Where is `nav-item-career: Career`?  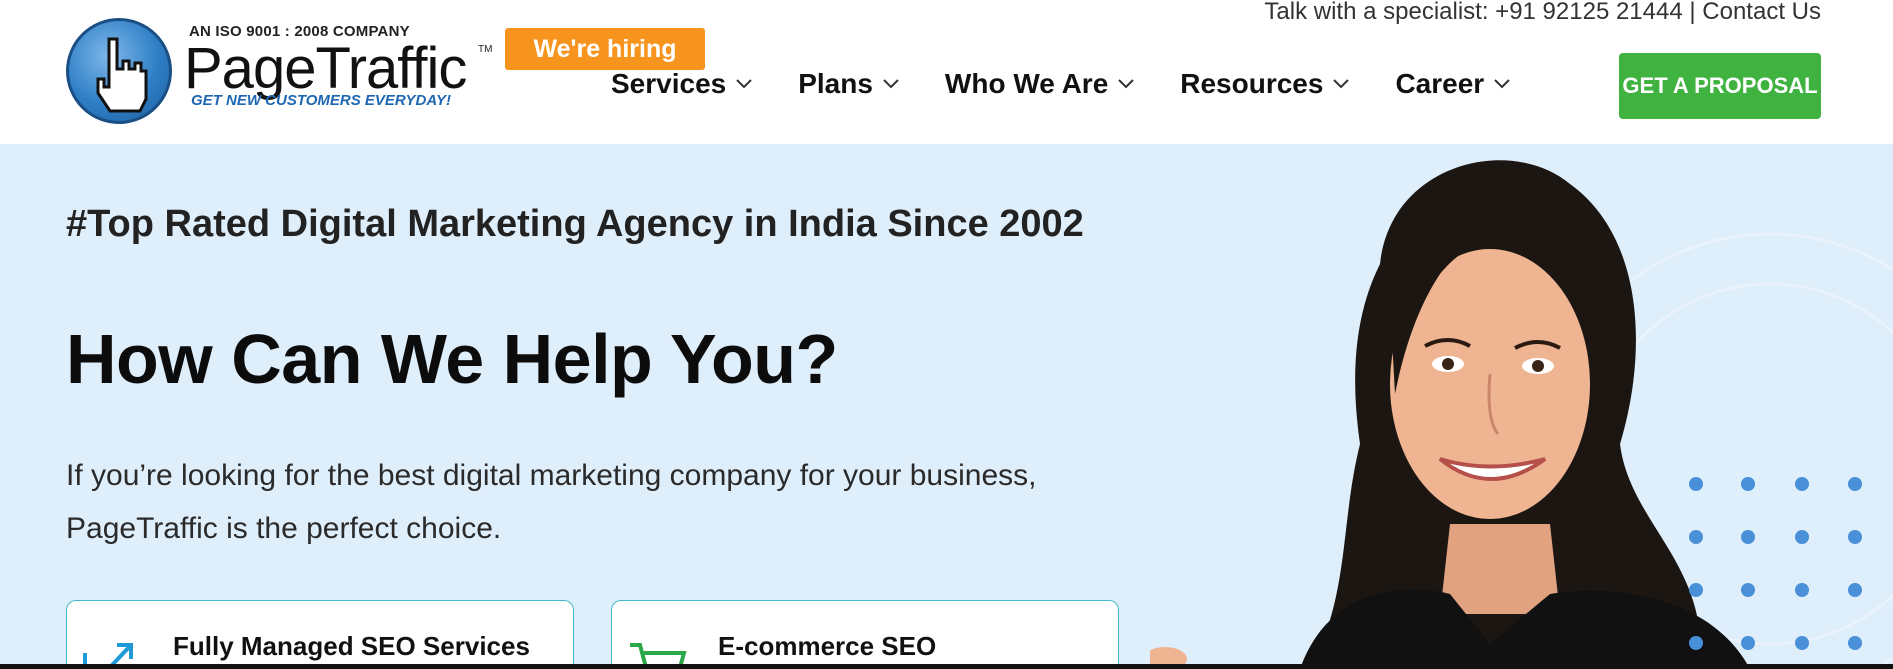
nav-item-career: Career is located at coordinates (1452, 84).